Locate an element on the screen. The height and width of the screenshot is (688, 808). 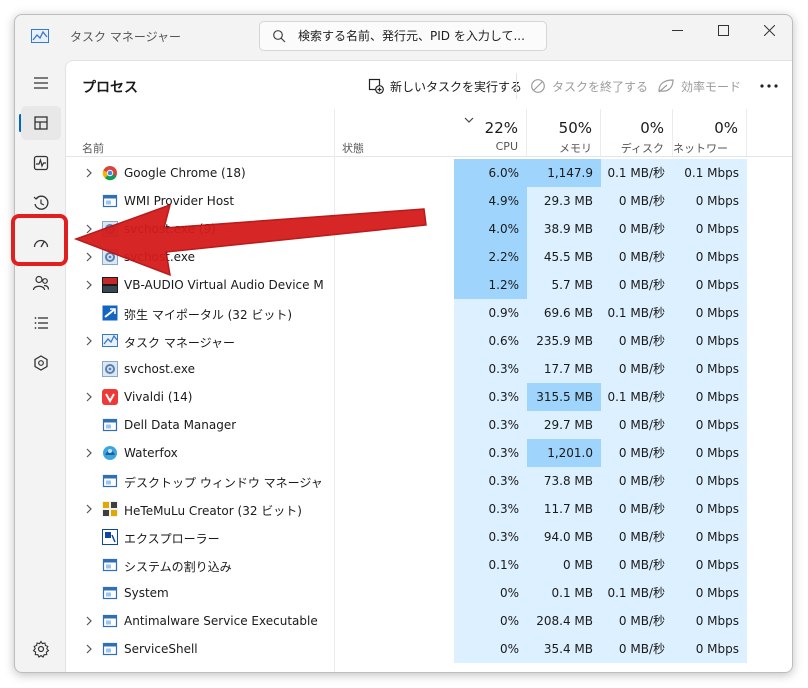
process-row: エクスプローラー 0.3% 94.0 MB 0 MB/秒 0 Mbps is located at coordinates (429, 537).